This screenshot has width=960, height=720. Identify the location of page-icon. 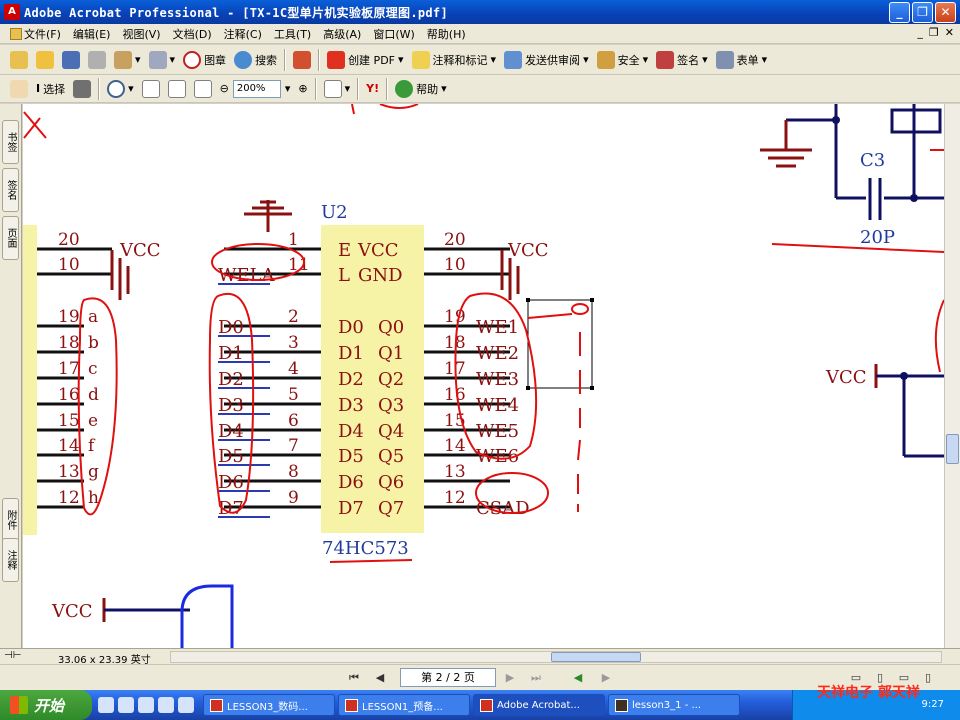
(150, 88).